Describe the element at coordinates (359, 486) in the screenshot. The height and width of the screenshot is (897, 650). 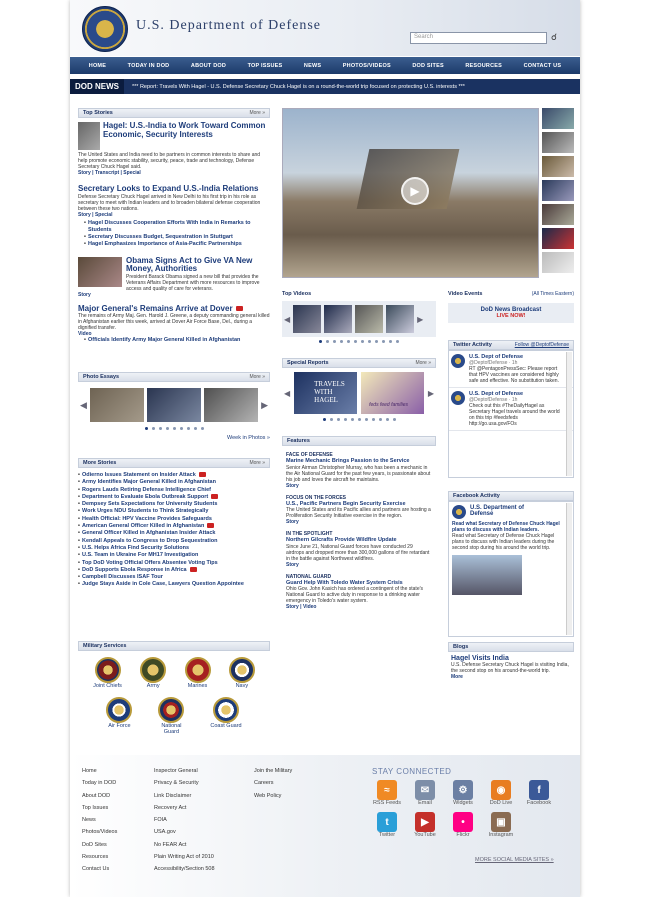
I see `feature-1-link: Story` at that location.